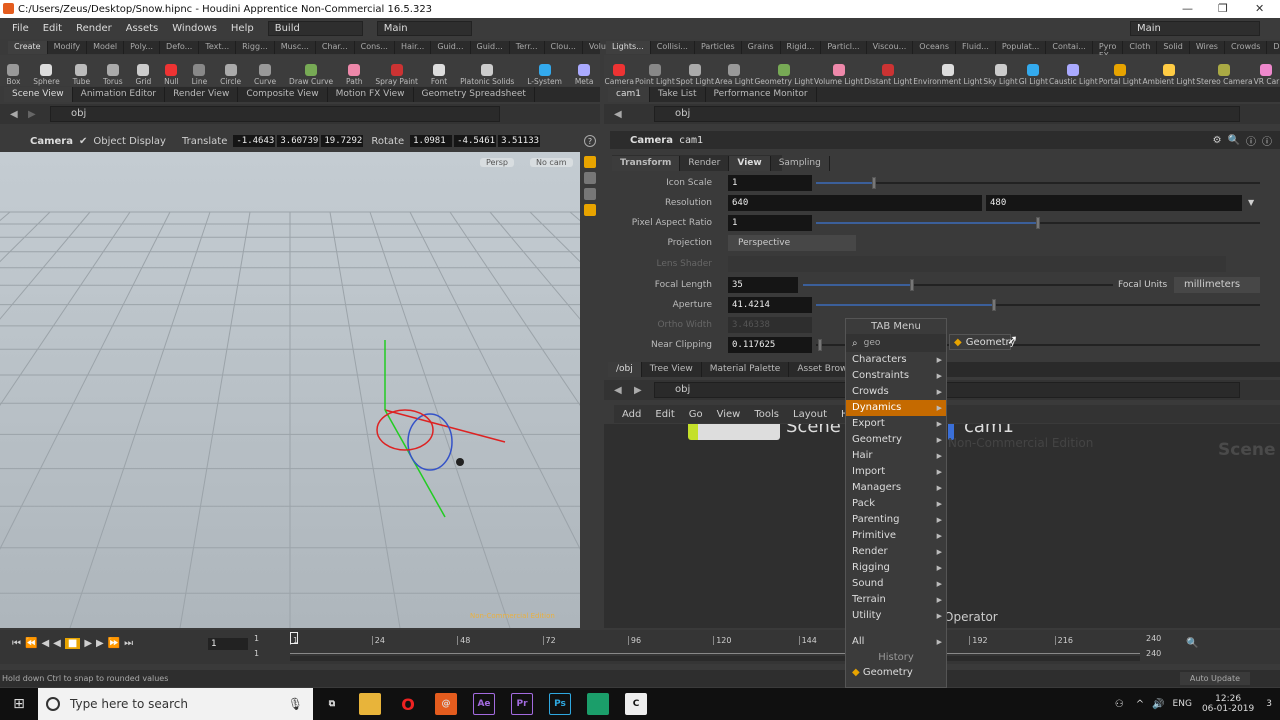  I want to click on shelf-tool-font: Font, so click(439, 71).